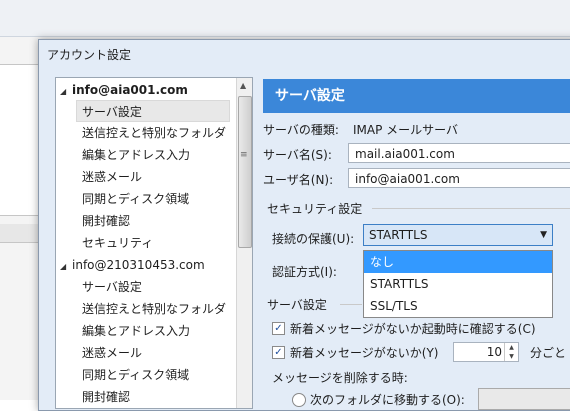  I want to click on tree-item-receipts-2: 開封確認, so click(106, 397).